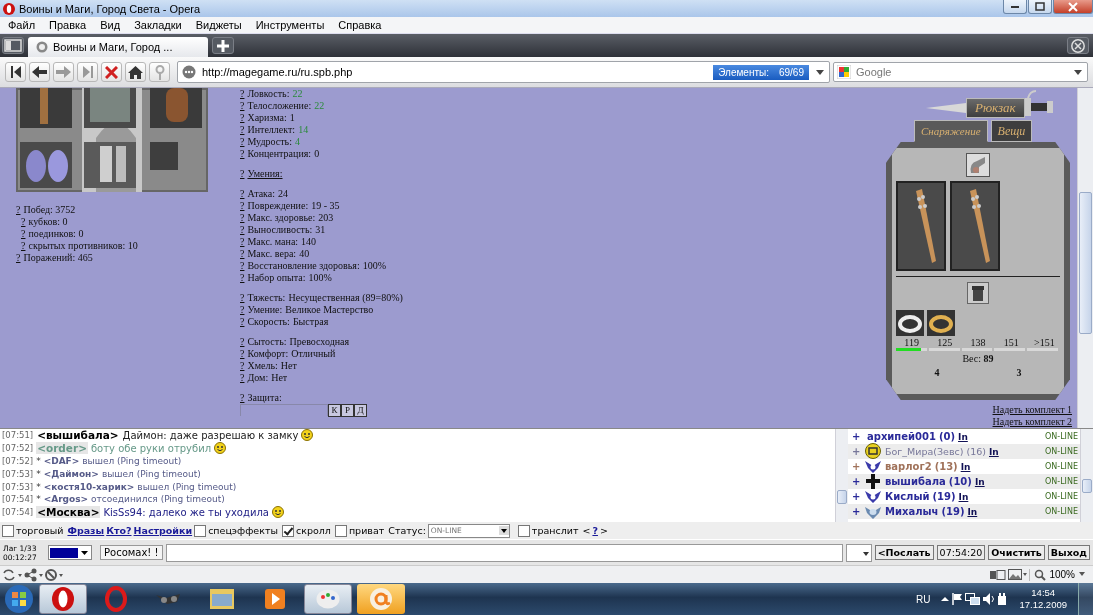 This screenshot has width=1093, height=615. What do you see at coordinates (54, 574) in the screenshot?
I see `block-button` at bounding box center [54, 574].